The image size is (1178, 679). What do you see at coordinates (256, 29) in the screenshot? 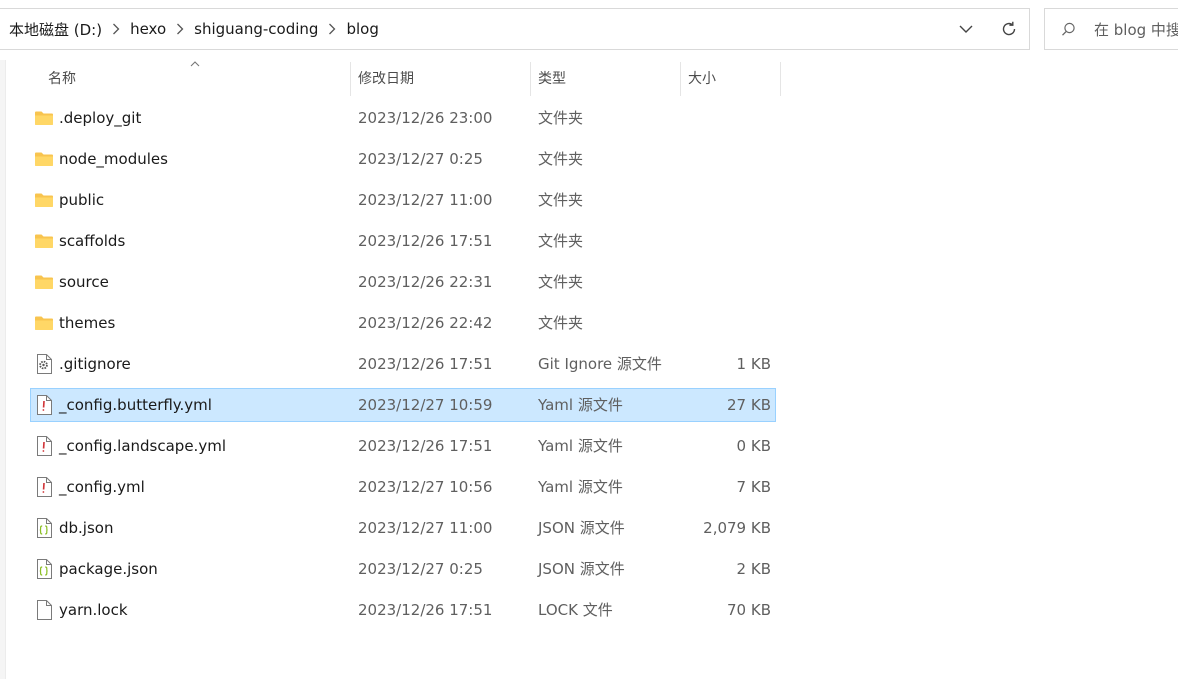
I see `breadcrumb-item-shiguang-coding: shiguang-coding` at bounding box center [256, 29].